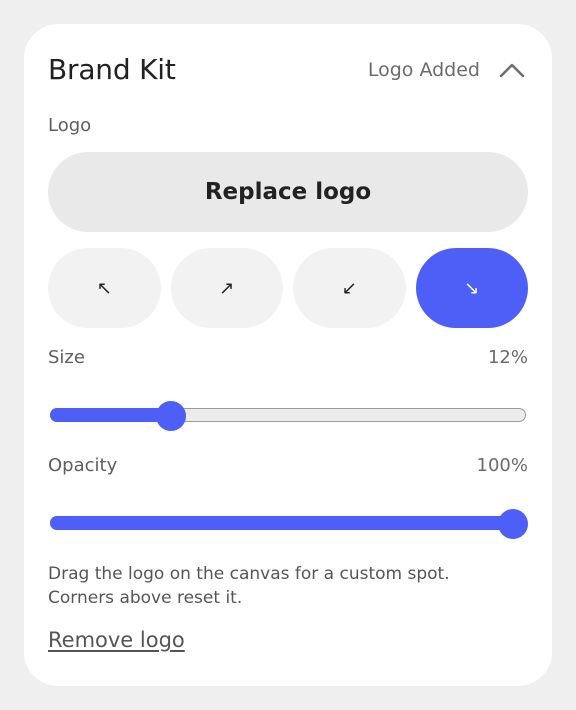 The image size is (576, 710). Describe the element at coordinates (171, 416) in the screenshot. I see `size-slider-thumb` at that location.